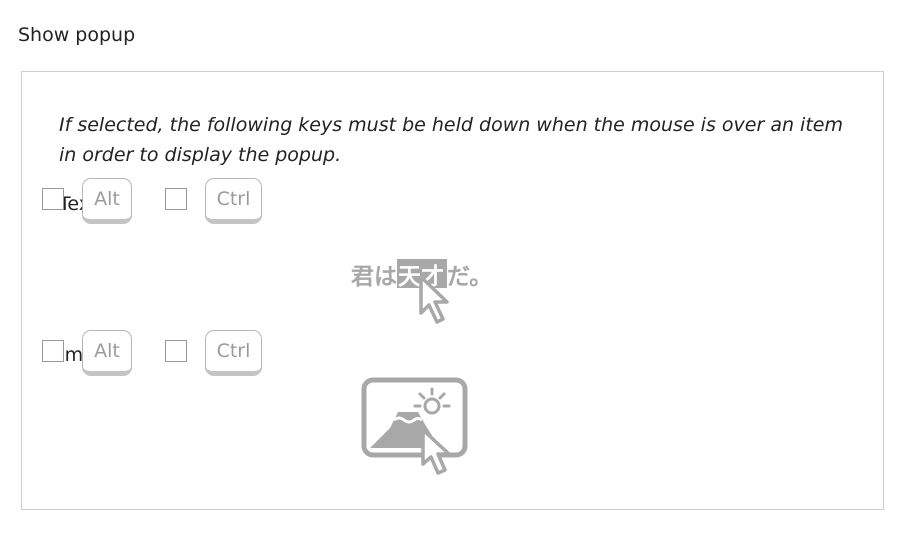 This screenshot has height=533, width=907. I want to click on text-key-row: Alt Ctrl, so click(162, 204).